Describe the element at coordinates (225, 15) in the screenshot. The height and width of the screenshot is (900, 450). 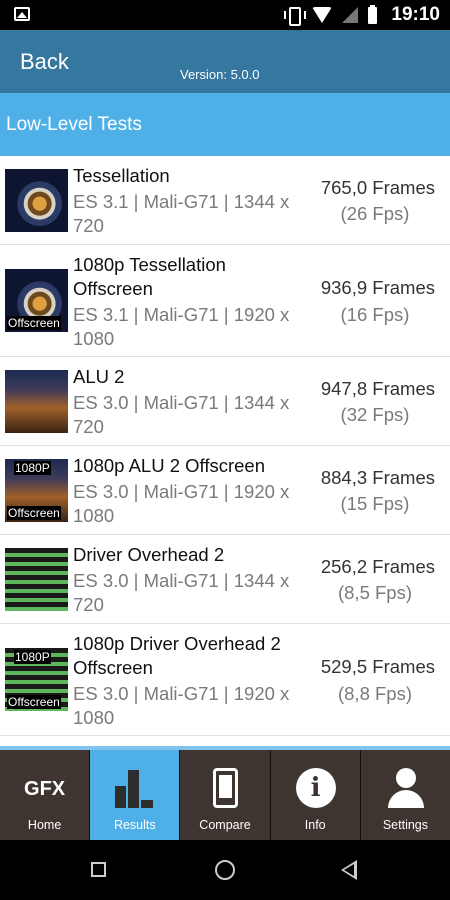
I see `status-bar: 19:10` at that location.